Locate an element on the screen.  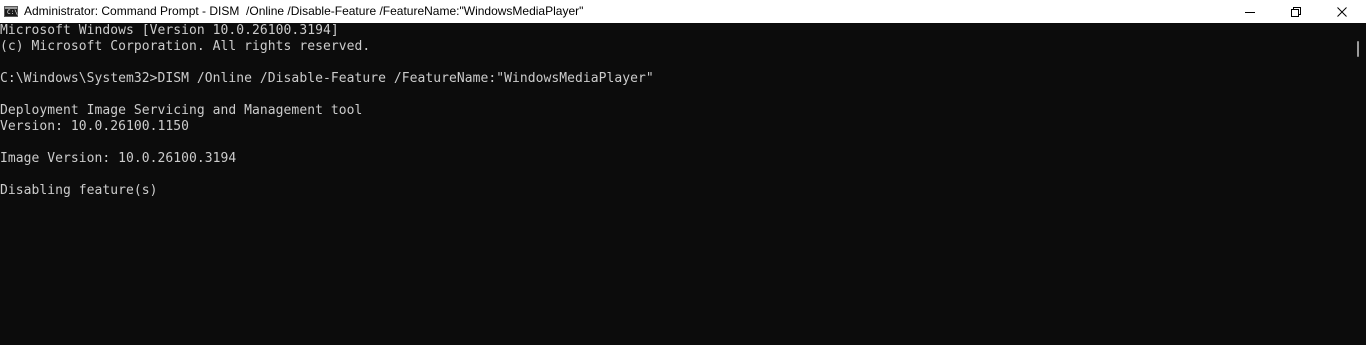
minimize-button is located at coordinates (1250, 11).